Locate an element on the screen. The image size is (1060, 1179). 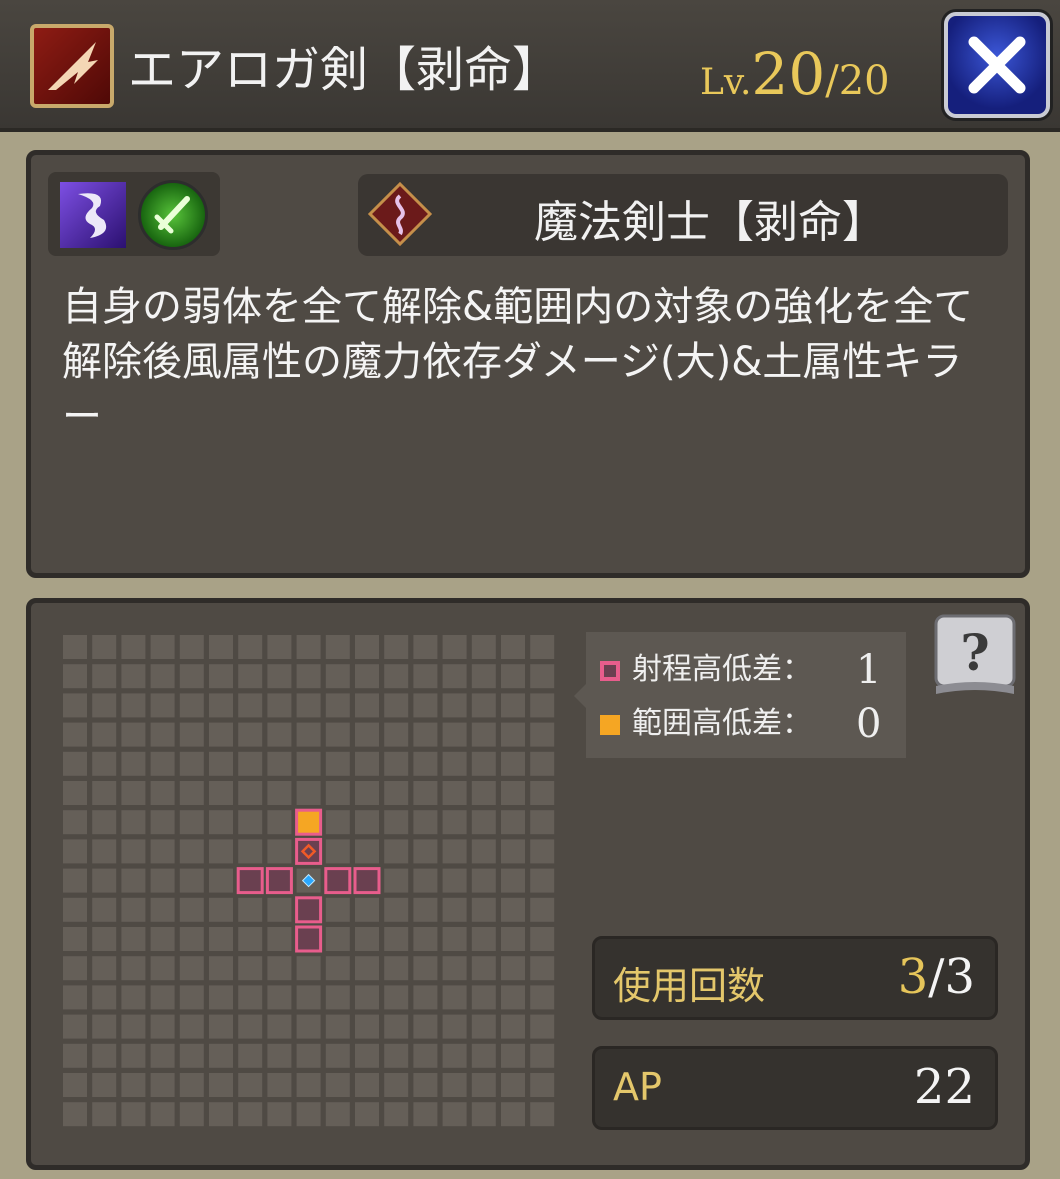
area-height-value: 0 is located at coordinates (869, 724).